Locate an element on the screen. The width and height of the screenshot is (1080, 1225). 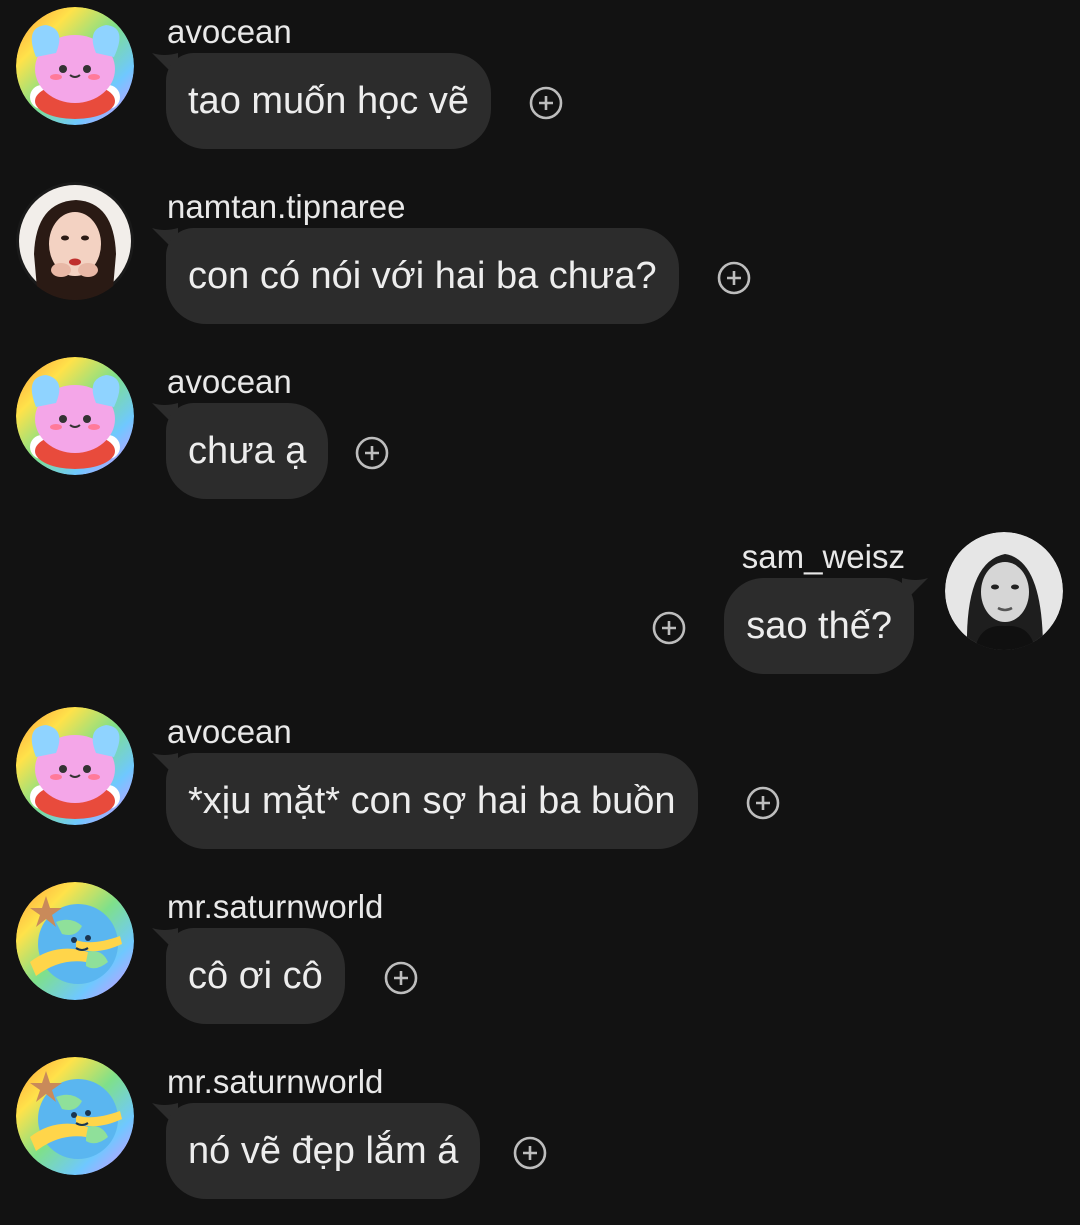
girl-photo-avatar-icon is located at coordinates (75, 241).